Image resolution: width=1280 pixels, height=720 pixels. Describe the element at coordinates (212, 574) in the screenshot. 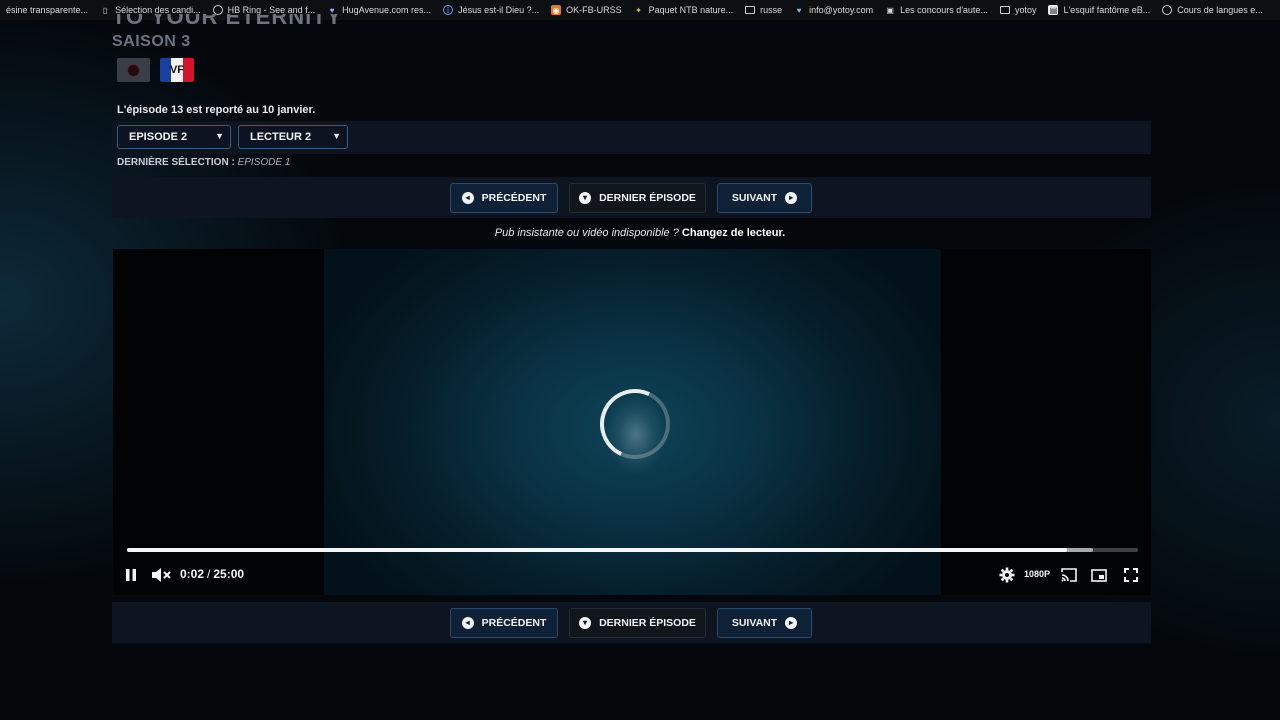

I see `time-display: 0:02/25:00` at that location.